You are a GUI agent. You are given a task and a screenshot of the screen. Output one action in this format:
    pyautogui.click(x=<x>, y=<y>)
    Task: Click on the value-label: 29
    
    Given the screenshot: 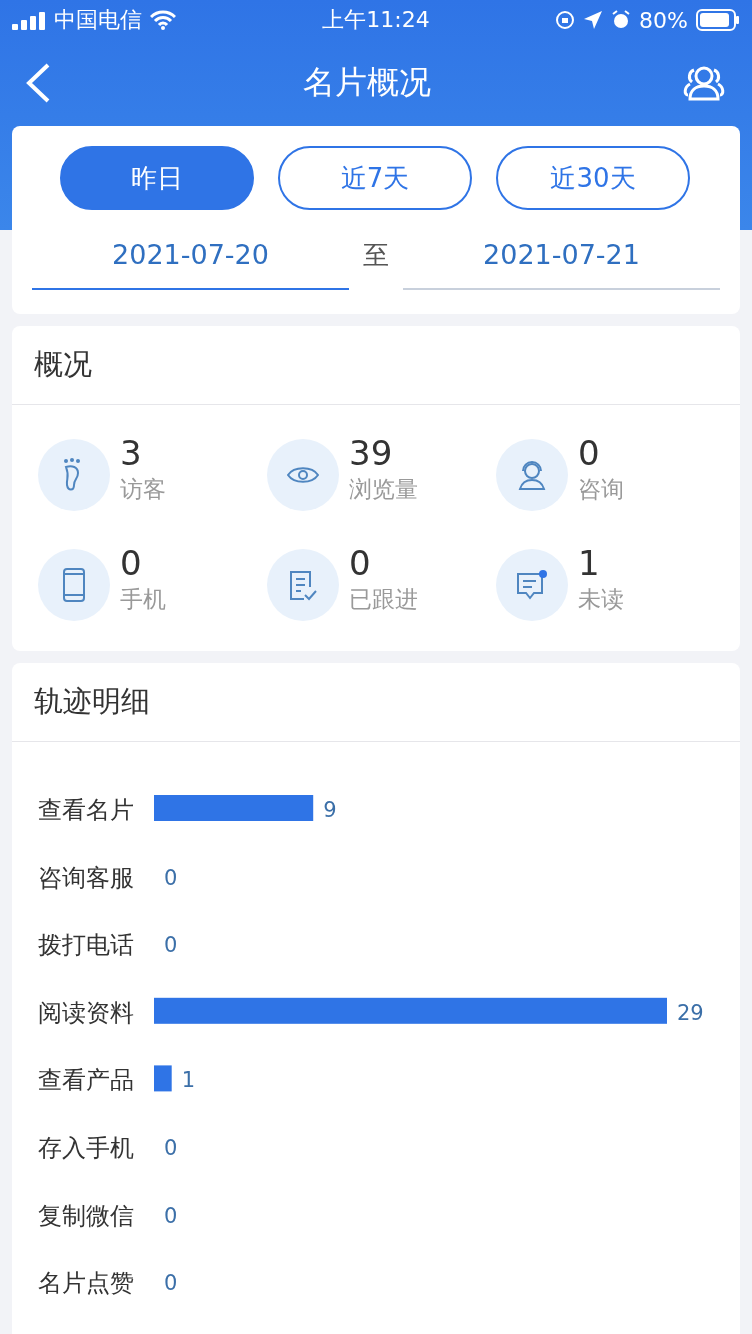 What is the action you would take?
    pyautogui.click(x=690, y=1012)
    